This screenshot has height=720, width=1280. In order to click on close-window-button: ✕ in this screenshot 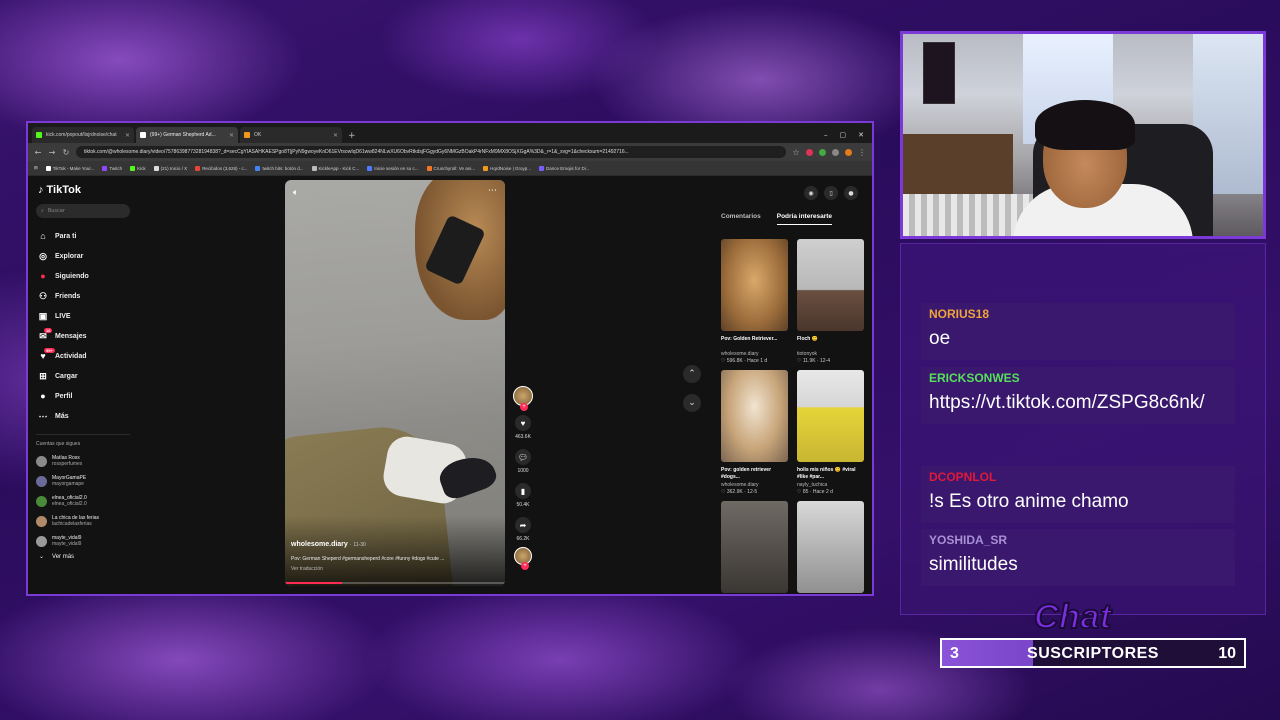, I will do `click(861, 135)`.